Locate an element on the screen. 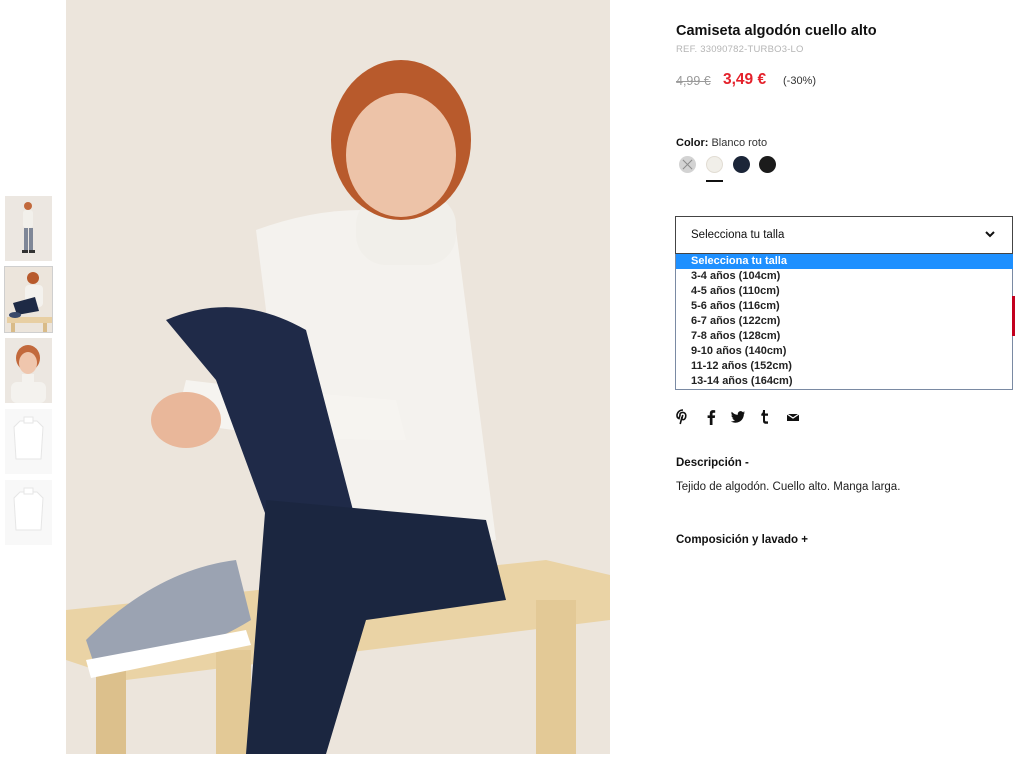 This screenshot has height=759, width=1019. color-swatch-black is located at coordinates (767, 164).